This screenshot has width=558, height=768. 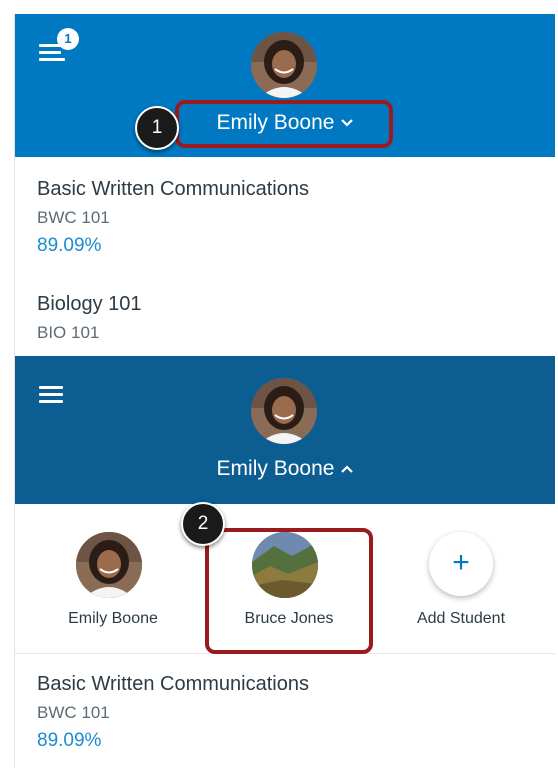 I want to click on chevron-up-icon, so click(x=347, y=469).